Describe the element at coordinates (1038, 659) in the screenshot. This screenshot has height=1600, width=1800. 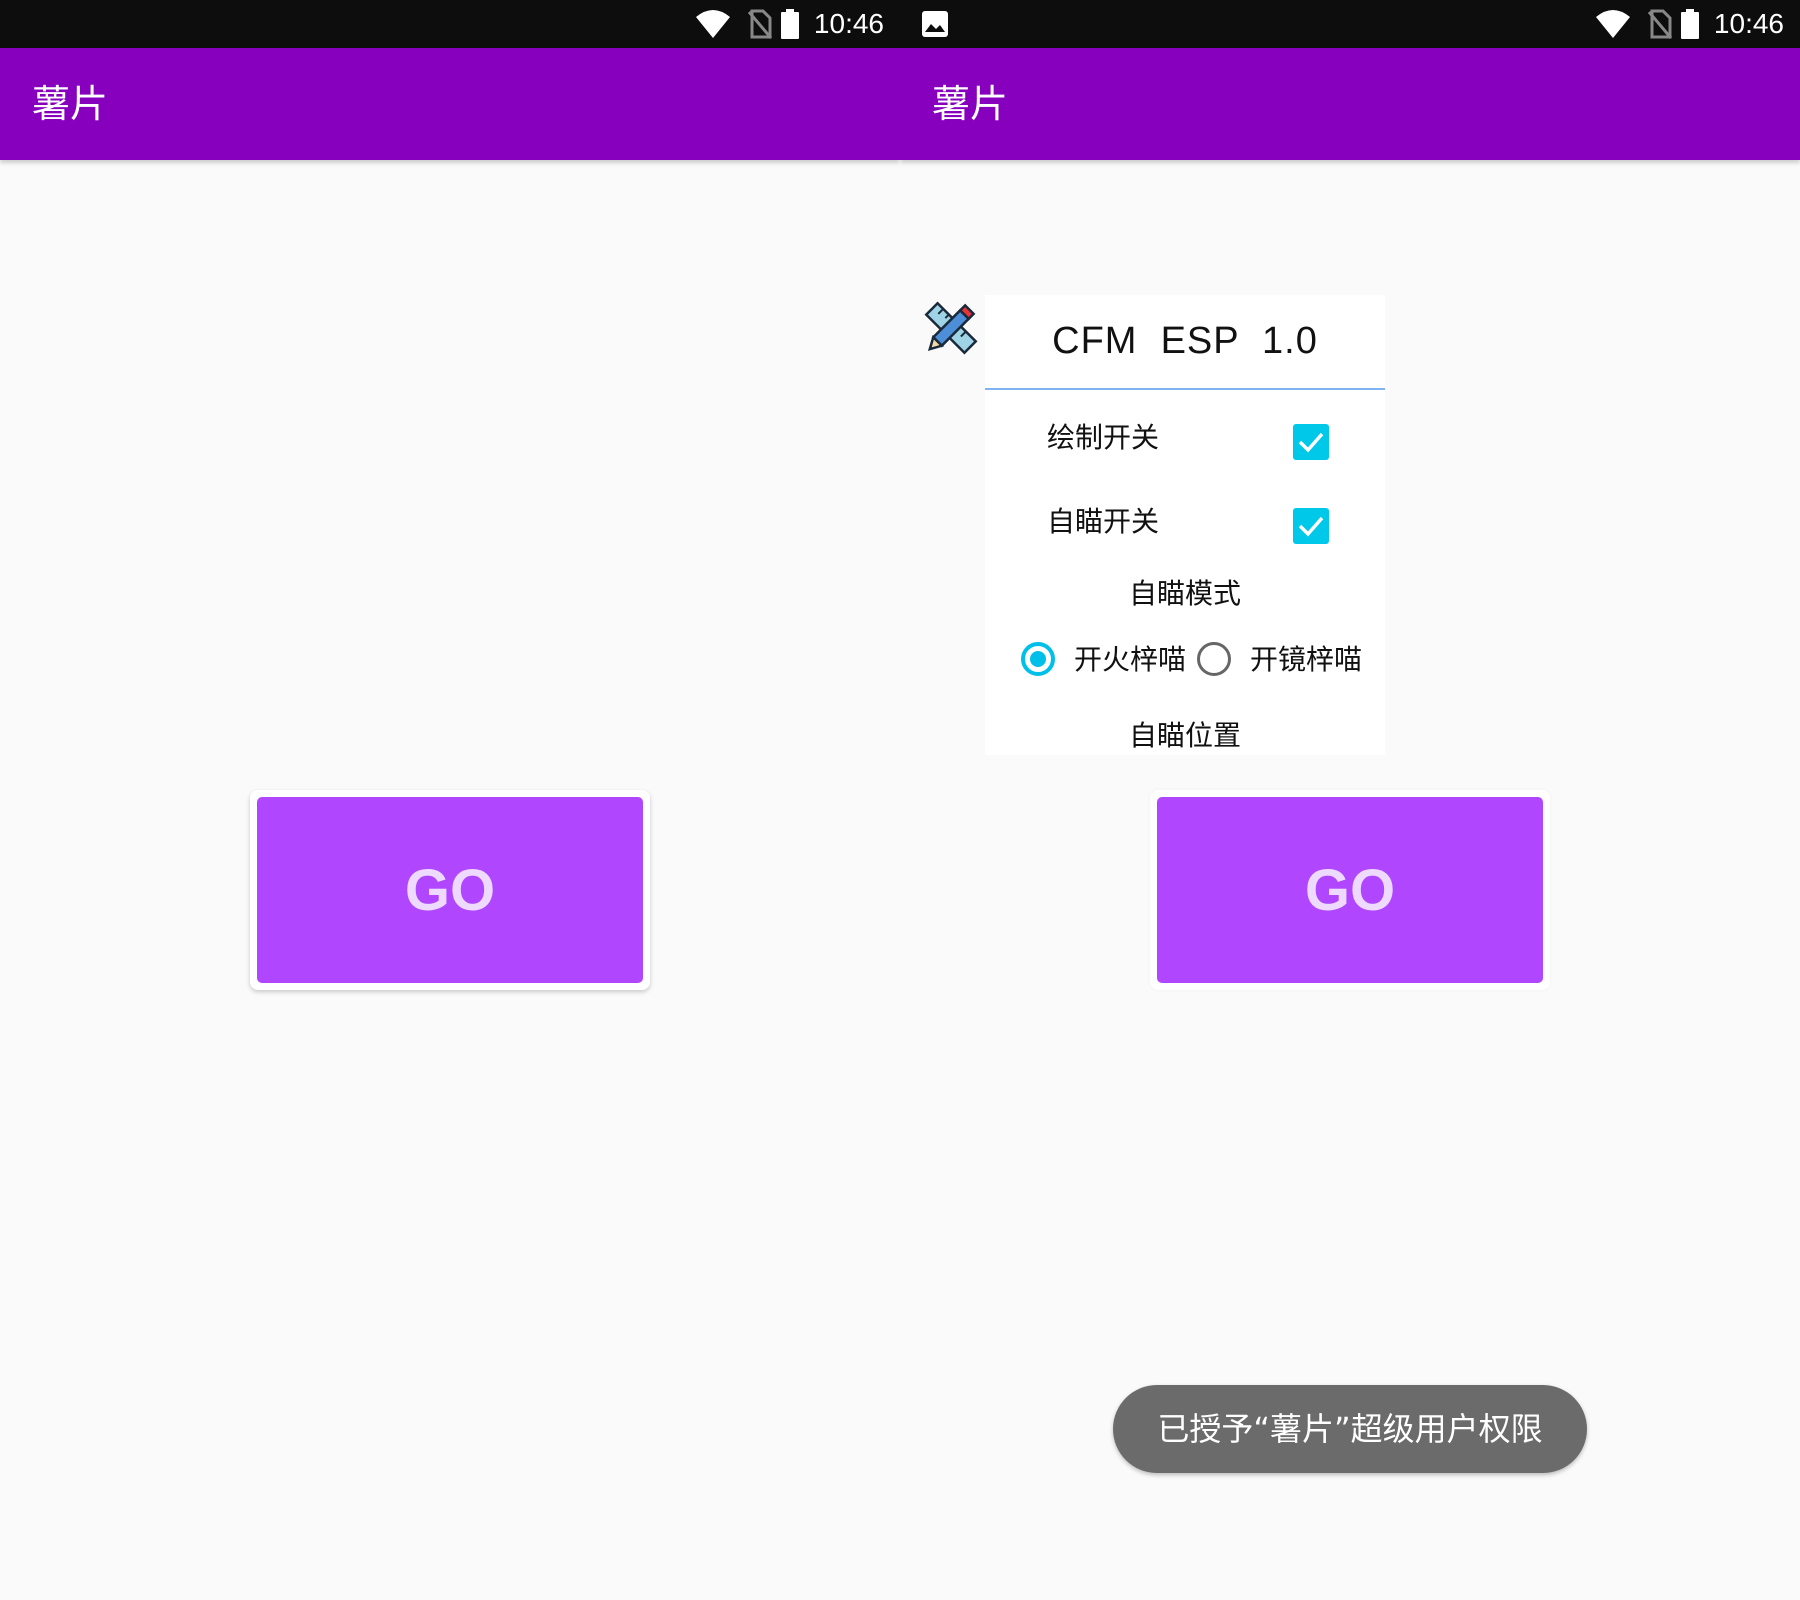
I see `fire-aim-radio` at that location.